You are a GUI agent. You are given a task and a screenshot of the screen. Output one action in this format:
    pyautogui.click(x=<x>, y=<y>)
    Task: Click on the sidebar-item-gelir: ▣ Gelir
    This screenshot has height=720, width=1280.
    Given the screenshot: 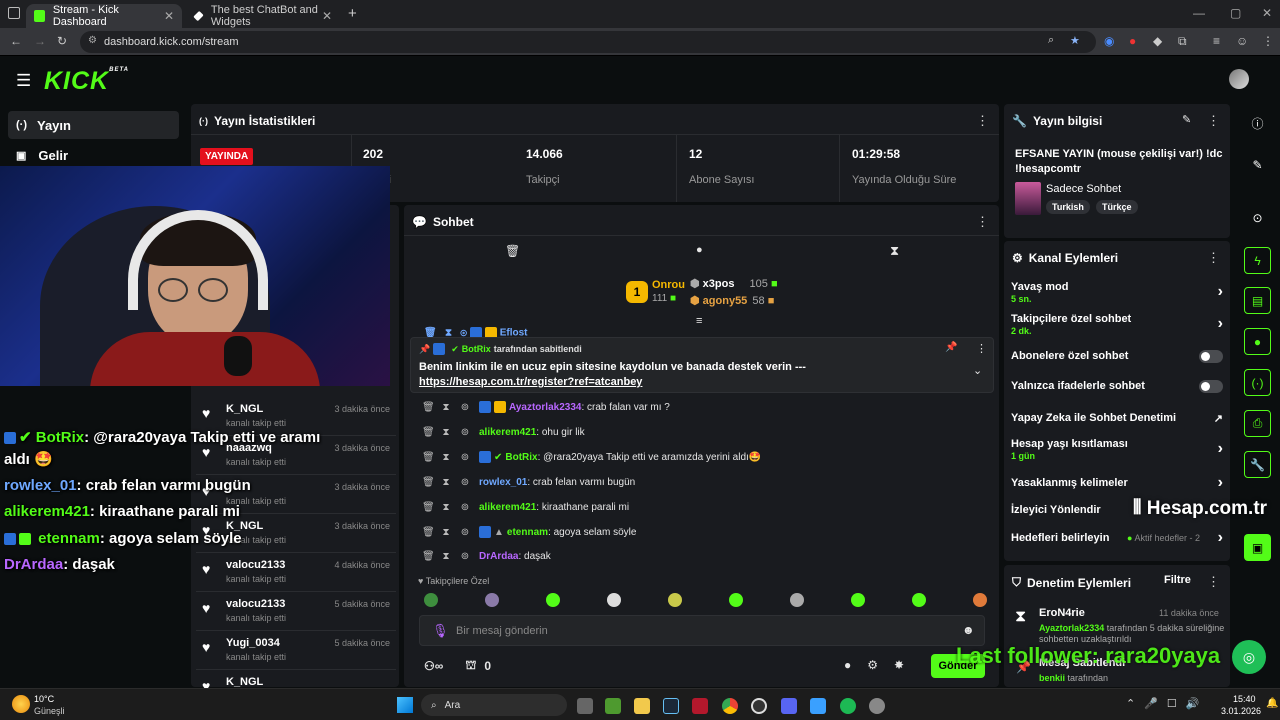 What is the action you would take?
    pyautogui.click(x=93, y=155)
    